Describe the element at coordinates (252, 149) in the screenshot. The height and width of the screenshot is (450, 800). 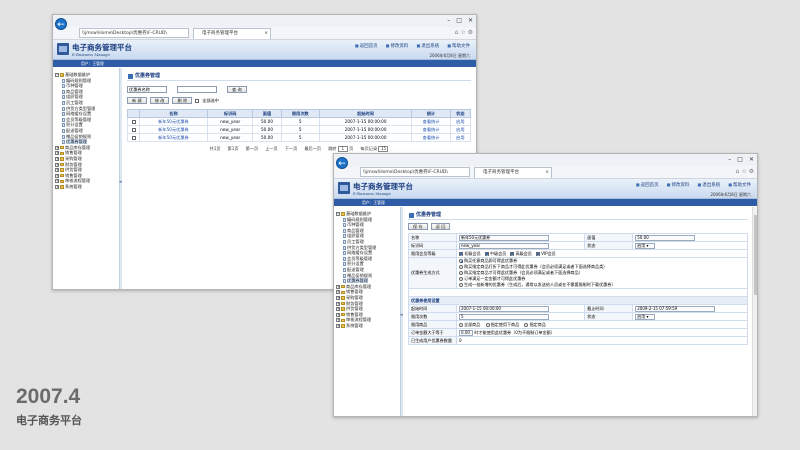
I see `pager-first: 第一页` at that location.